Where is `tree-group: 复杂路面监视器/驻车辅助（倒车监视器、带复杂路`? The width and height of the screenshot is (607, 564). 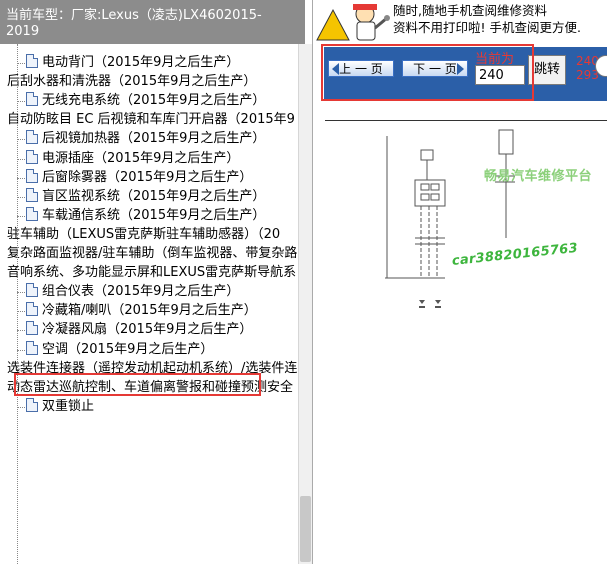 tree-group: 复杂路面监视器/驻车辅助（倒车监视器、带复杂路 is located at coordinates (152, 253).